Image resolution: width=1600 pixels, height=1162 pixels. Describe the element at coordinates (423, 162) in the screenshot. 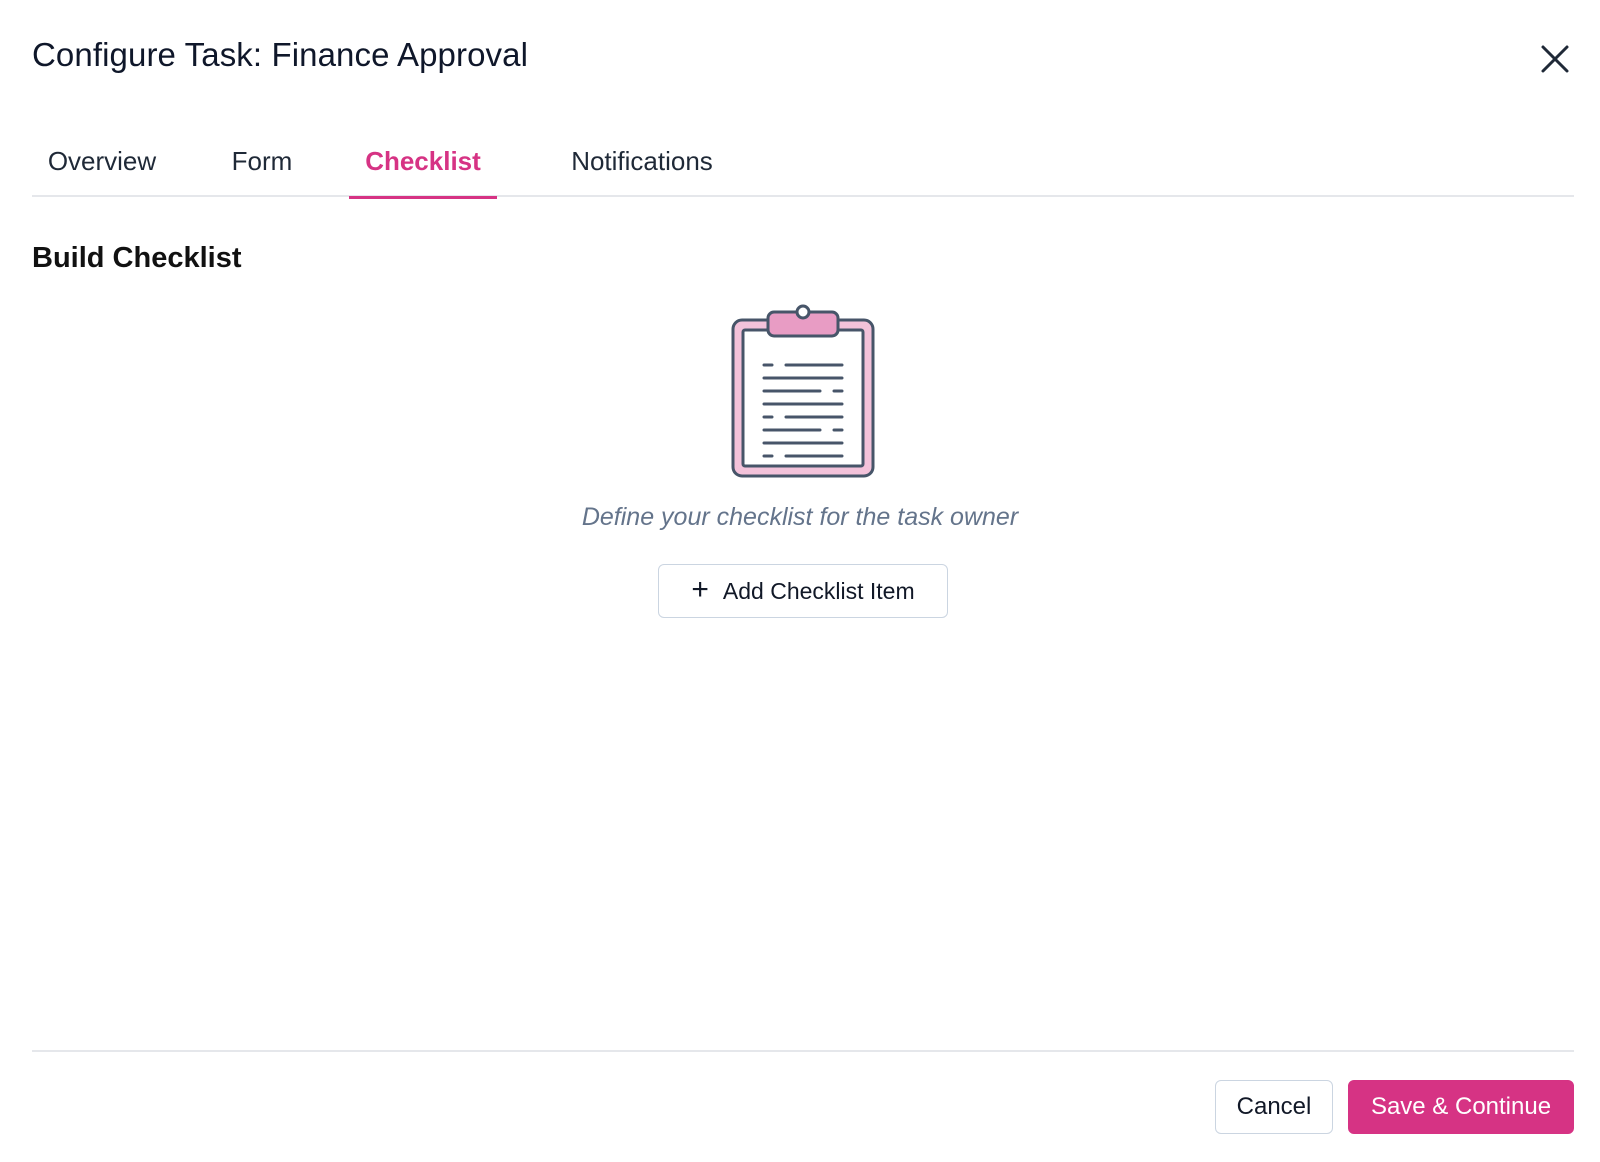

I see `tab-checklist: Checklist` at that location.